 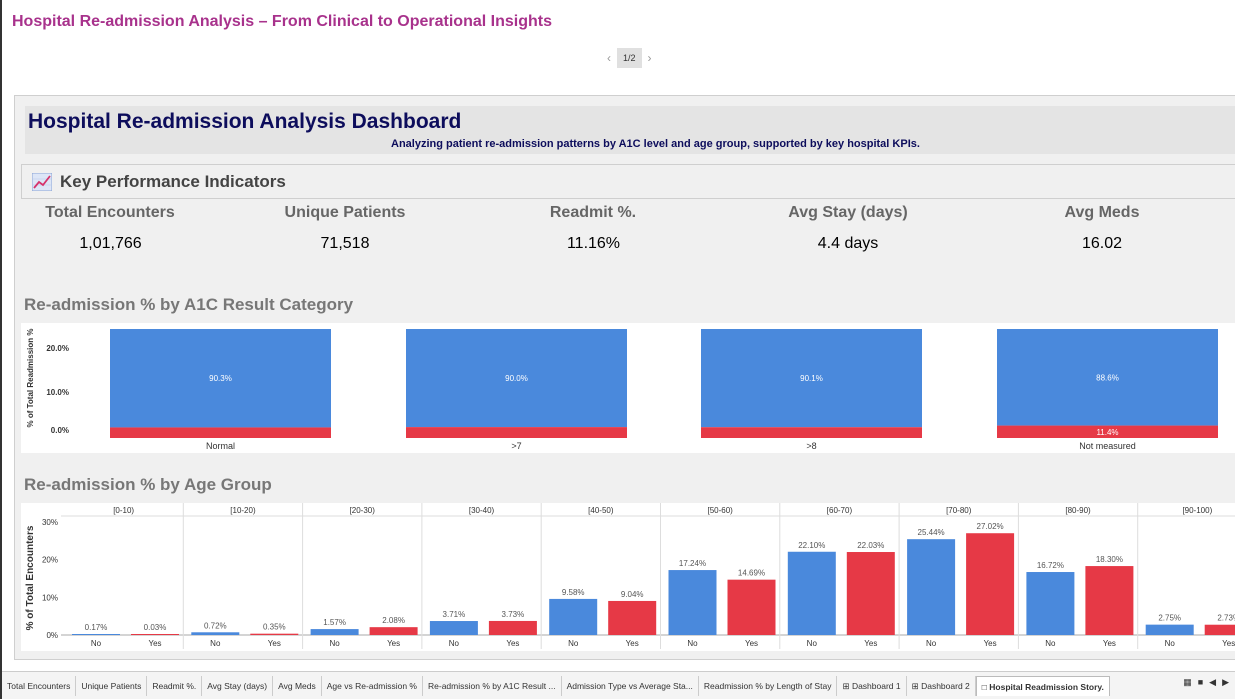 What do you see at coordinates (720, 510) in the screenshot?
I see `age-group-label: [50-60)` at bounding box center [720, 510].